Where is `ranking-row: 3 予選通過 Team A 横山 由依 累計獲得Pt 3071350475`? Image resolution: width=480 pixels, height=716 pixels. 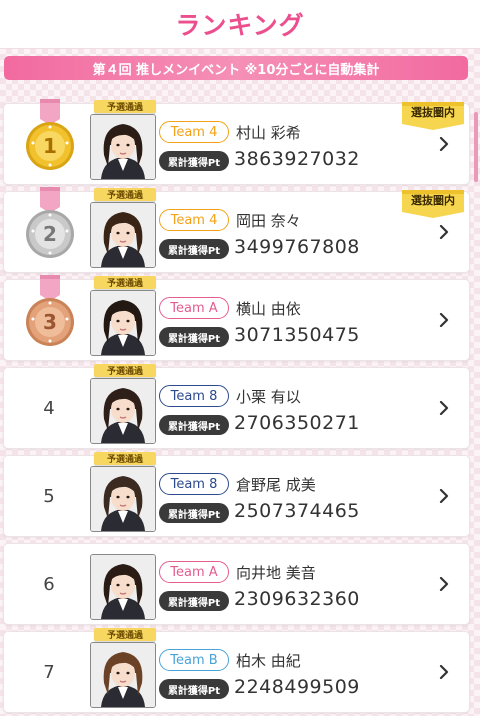
ranking-row: 3 予選通過 Team A 横山 由依 累計獲得Pt 3071350475 is located at coordinates (236, 318).